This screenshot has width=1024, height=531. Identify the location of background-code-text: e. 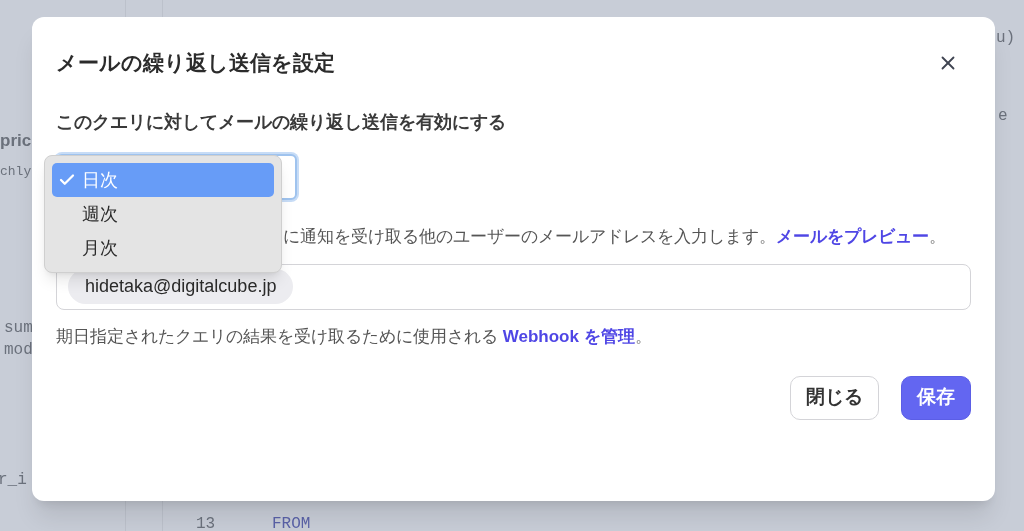
(1003, 116).